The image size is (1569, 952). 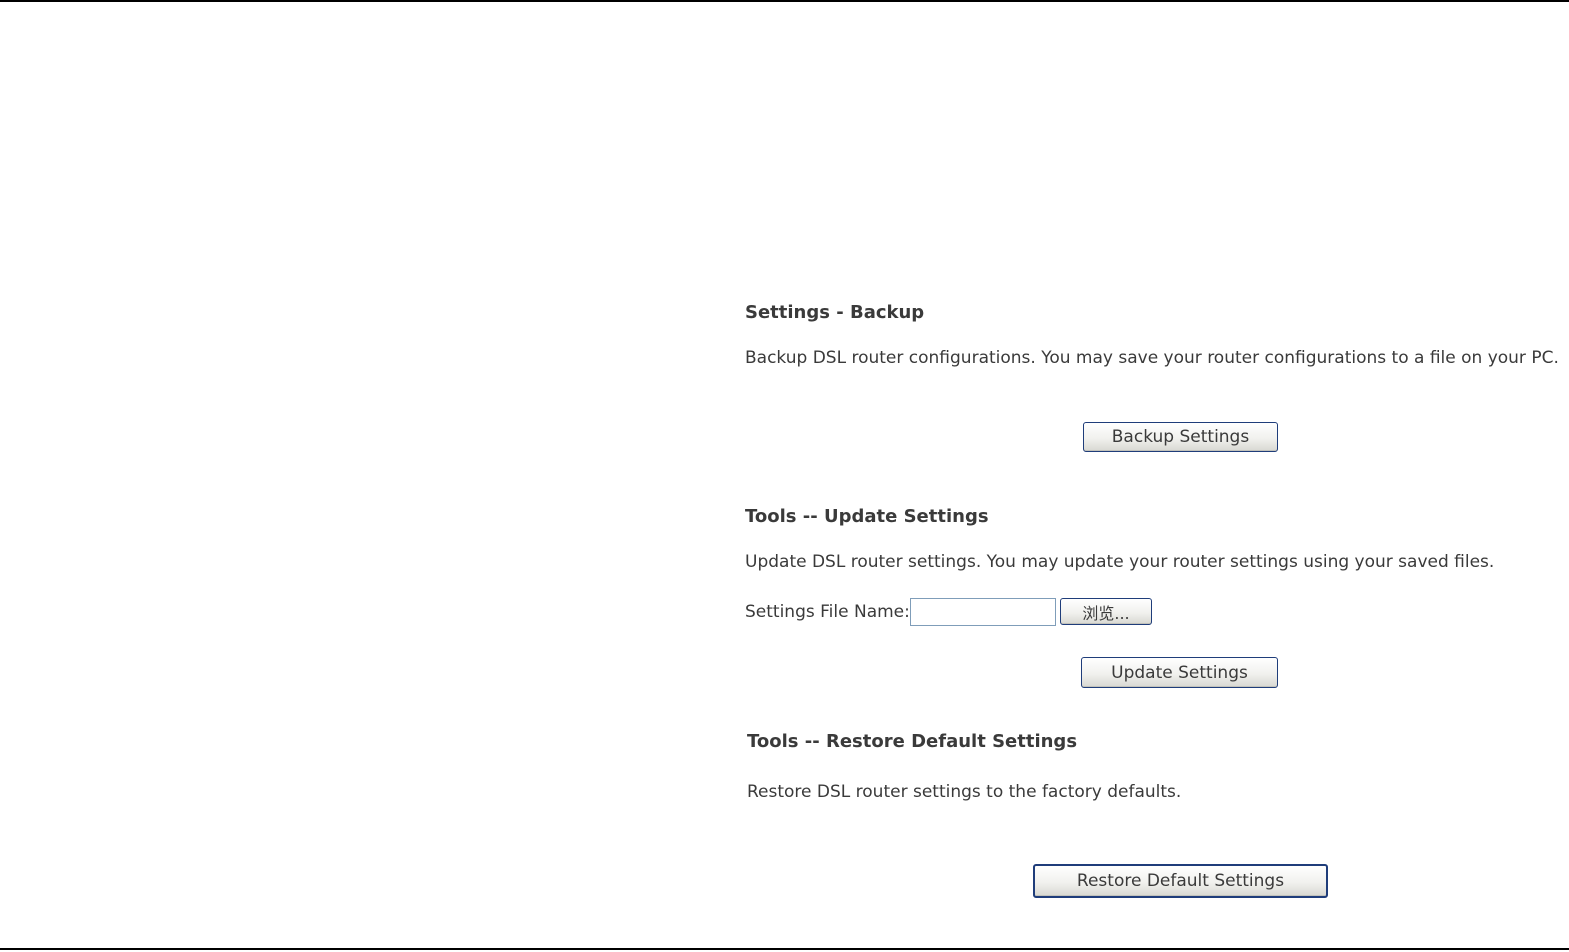 What do you see at coordinates (983, 612) in the screenshot?
I see `settings-file-input` at bounding box center [983, 612].